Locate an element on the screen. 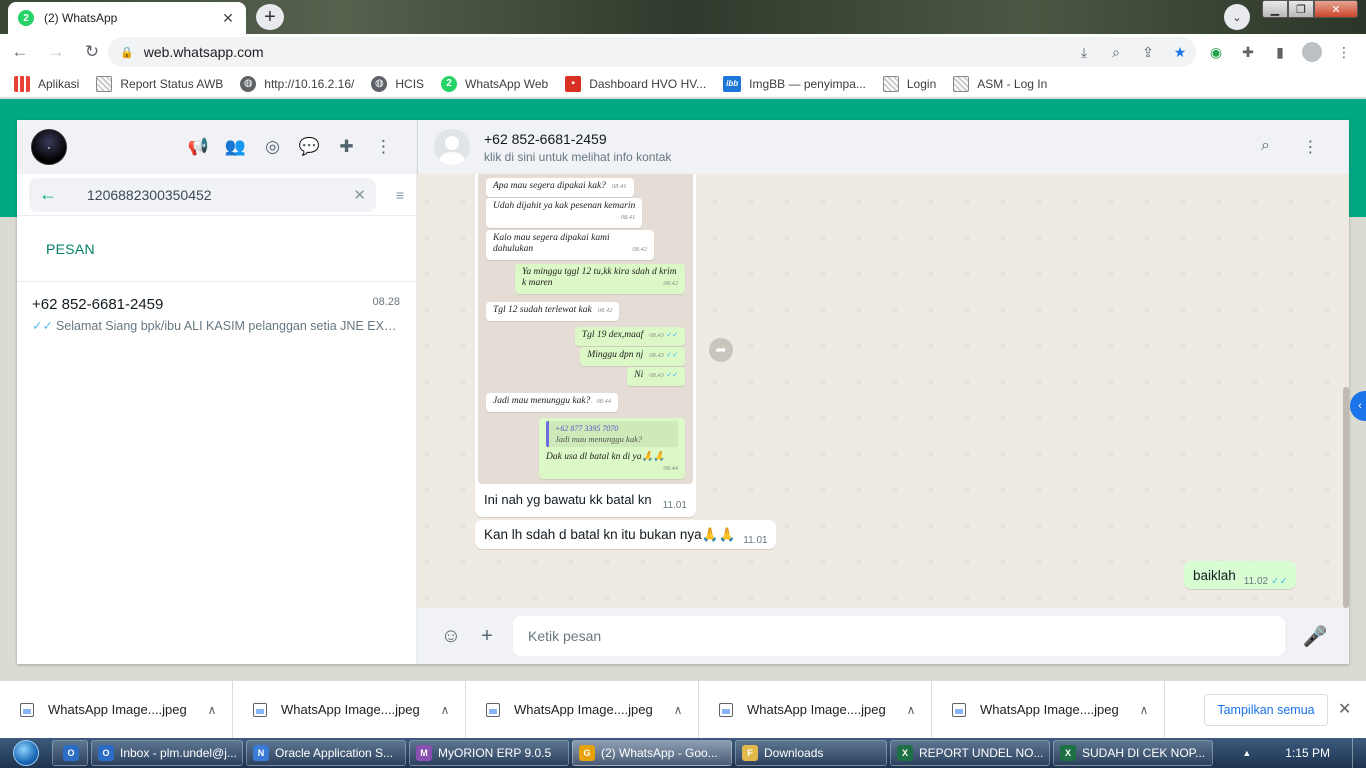 This screenshot has height=768, width=1366. forward-button: → is located at coordinates (56, 52).